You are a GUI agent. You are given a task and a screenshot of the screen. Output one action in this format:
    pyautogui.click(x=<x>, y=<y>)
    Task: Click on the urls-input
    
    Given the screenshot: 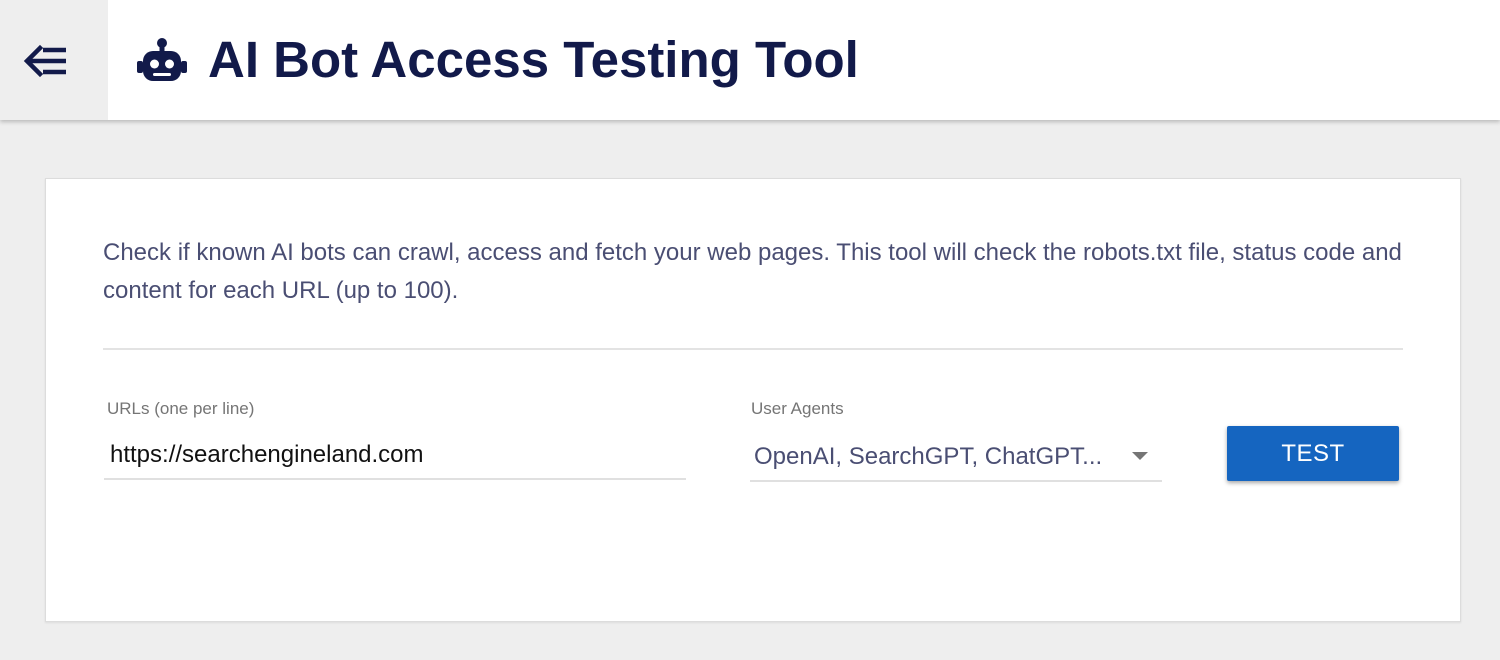 What is the action you would take?
    pyautogui.click(x=395, y=456)
    